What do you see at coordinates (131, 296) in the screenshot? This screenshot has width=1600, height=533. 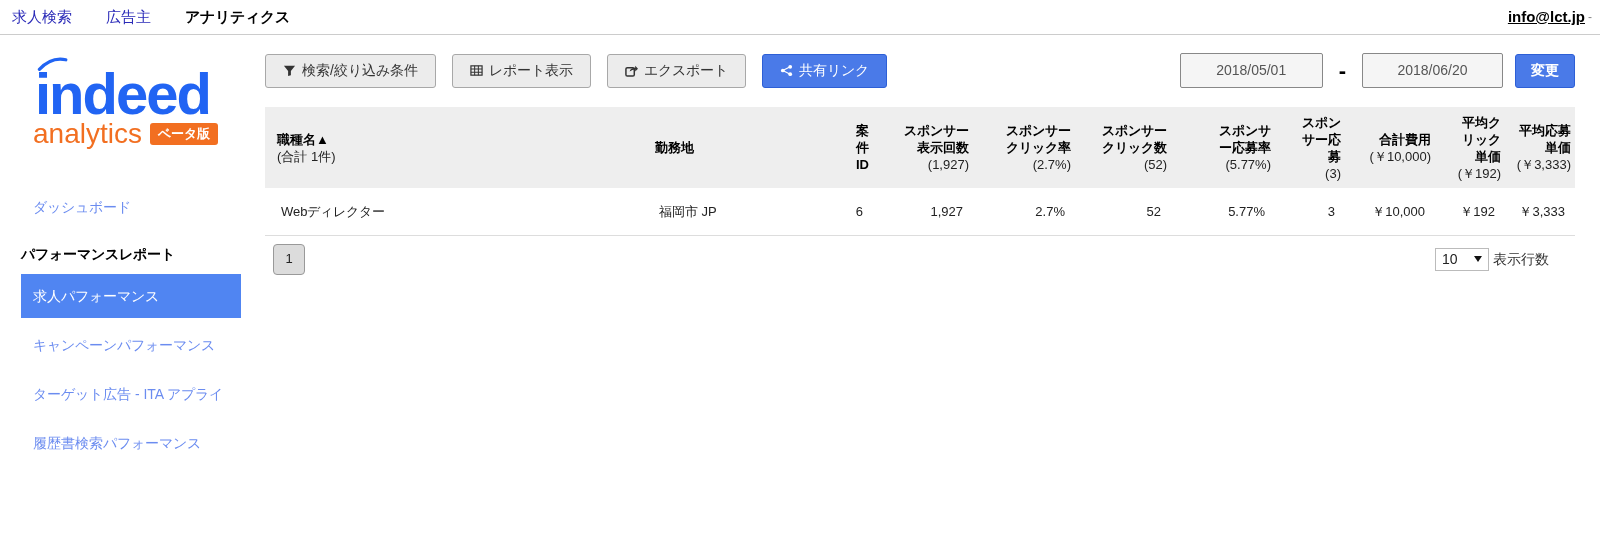 I see `sidebar-item: 求人パフォーマンス` at bounding box center [131, 296].